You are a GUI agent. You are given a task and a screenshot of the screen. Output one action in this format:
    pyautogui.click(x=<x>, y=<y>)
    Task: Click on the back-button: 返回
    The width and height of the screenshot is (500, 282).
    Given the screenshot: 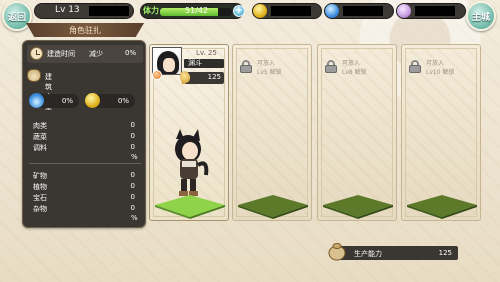 What is the action you would take?
    pyautogui.click(x=17, y=16)
    